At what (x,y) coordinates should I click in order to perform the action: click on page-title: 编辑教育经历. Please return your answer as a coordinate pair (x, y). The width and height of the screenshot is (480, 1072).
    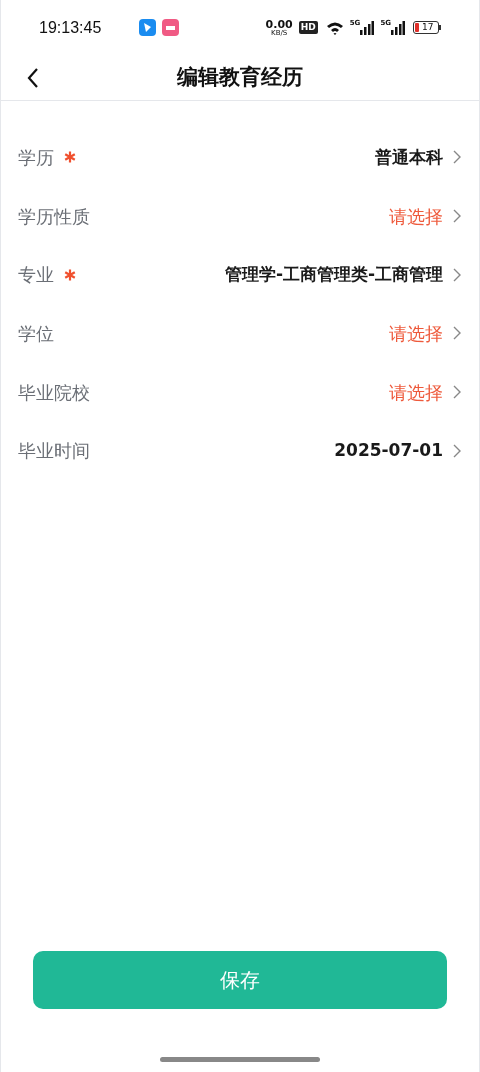
    Looking at the image, I should click on (240, 77).